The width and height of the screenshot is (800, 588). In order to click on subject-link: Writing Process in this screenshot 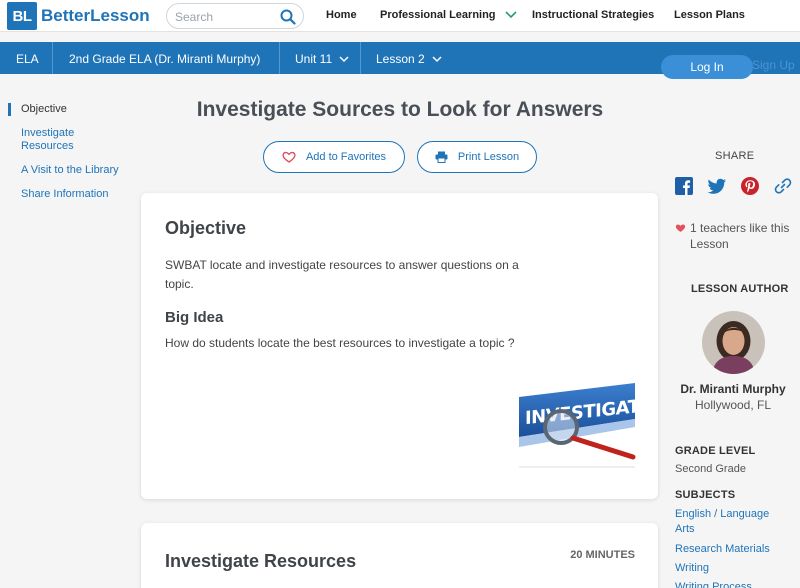, I will do `click(735, 584)`.